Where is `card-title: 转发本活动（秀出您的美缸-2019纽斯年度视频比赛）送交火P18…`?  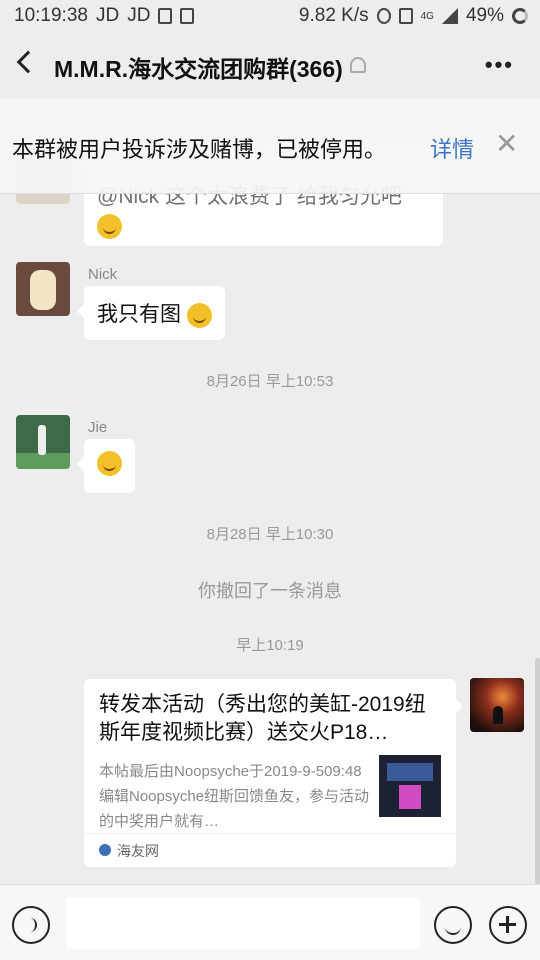 card-title: 转发本活动（秀出您的美缸-2019纽斯年度视频比赛）送交火P18… is located at coordinates (262, 718).